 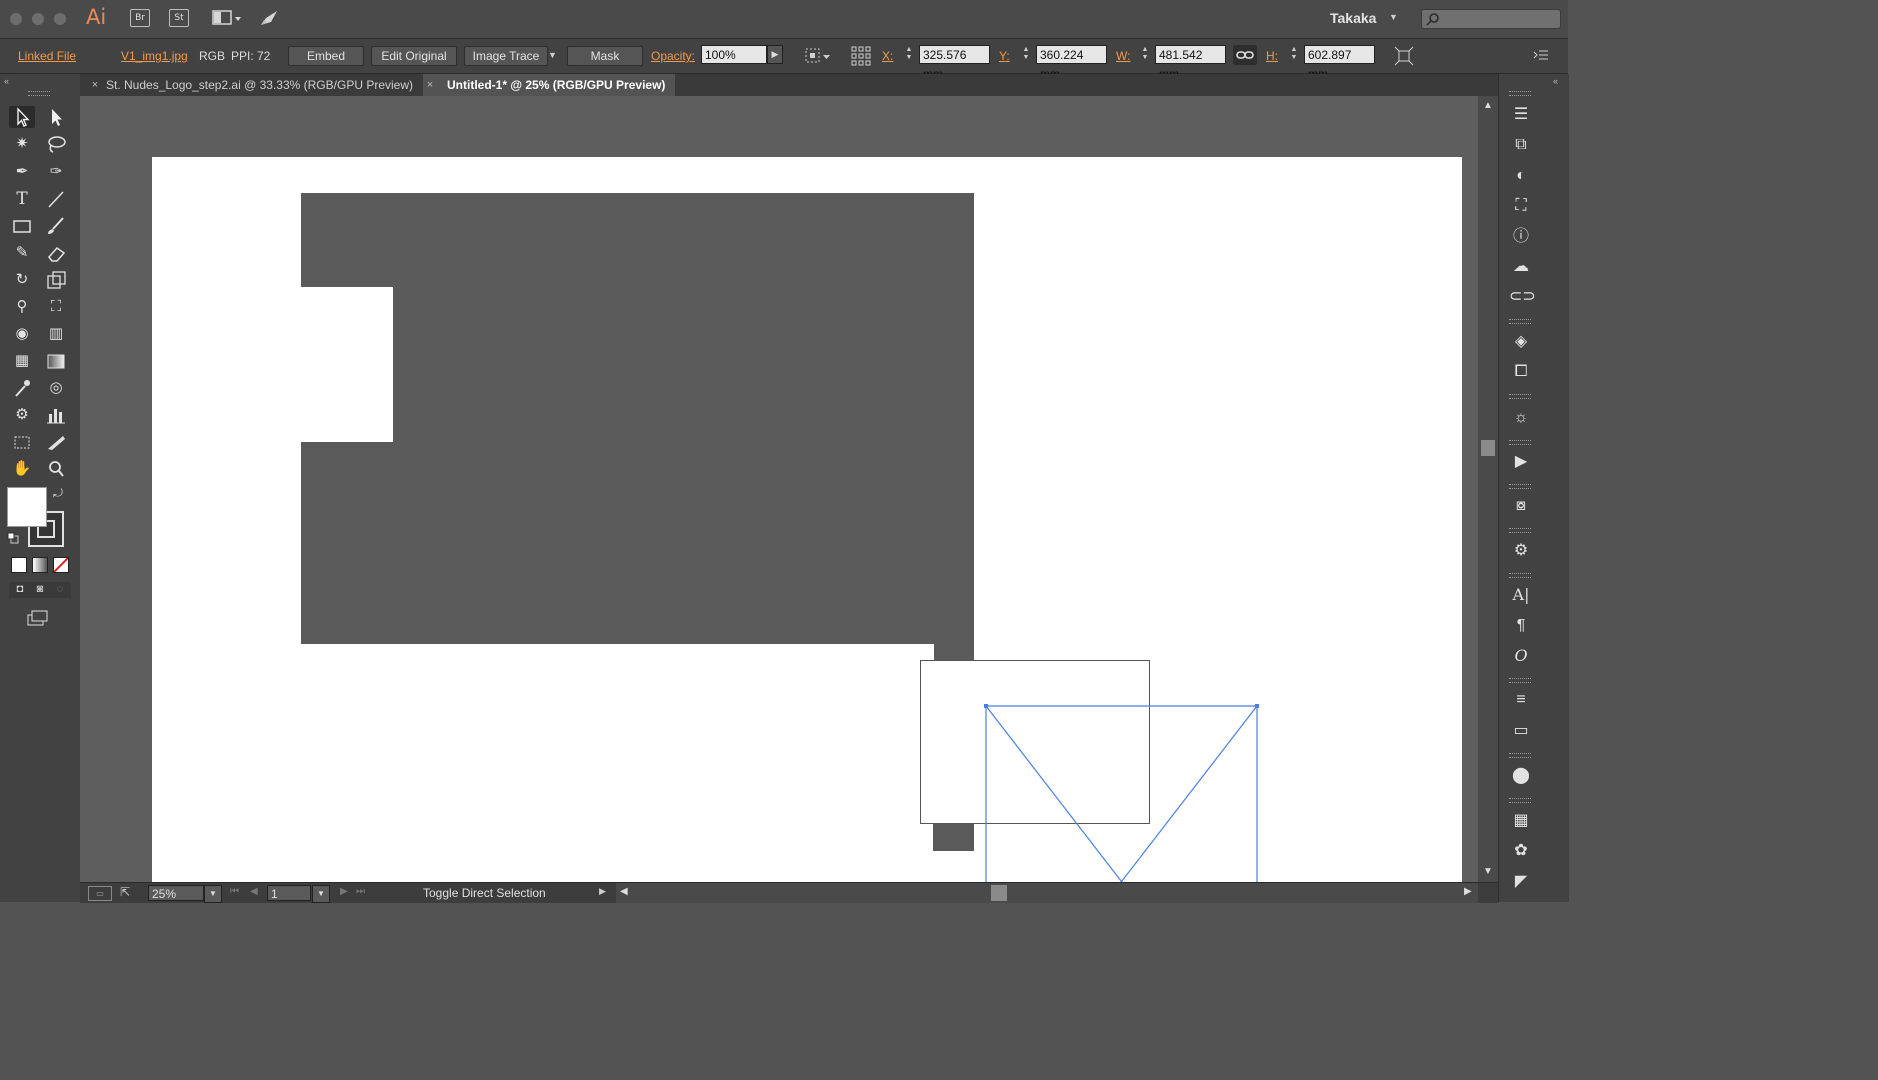 What do you see at coordinates (56, 442) in the screenshot?
I see `slice-tool` at bounding box center [56, 442].